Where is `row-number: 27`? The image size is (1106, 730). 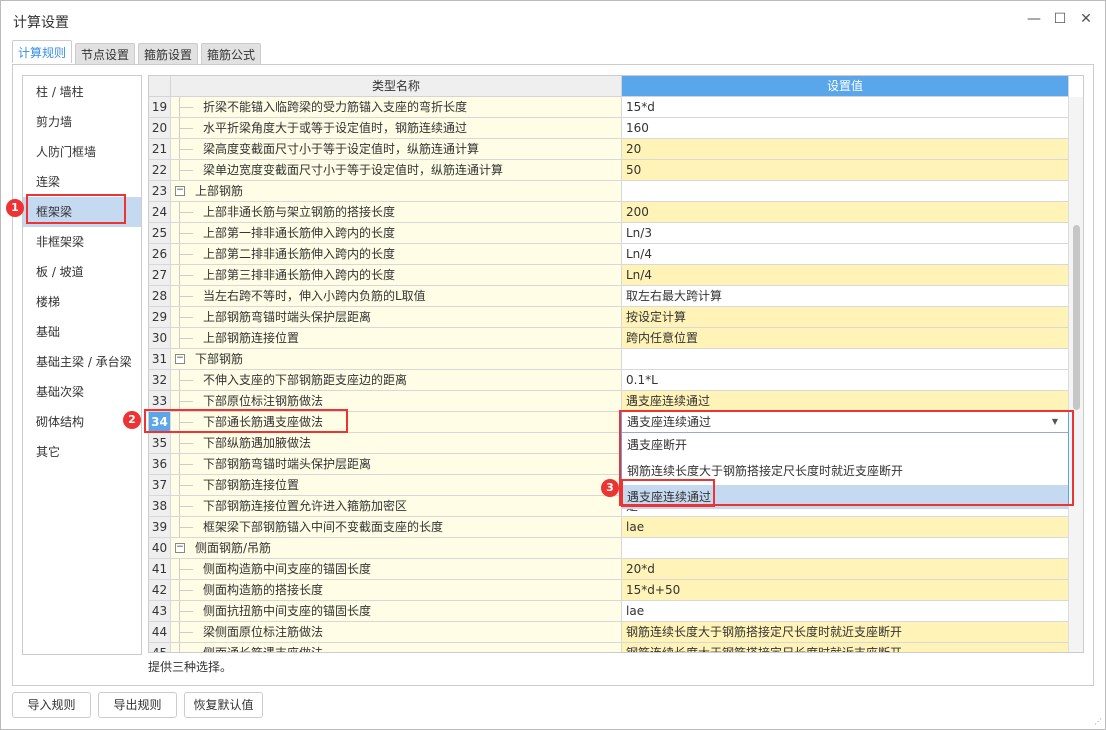
row-number: 27 is located at coordinates (160, 275).